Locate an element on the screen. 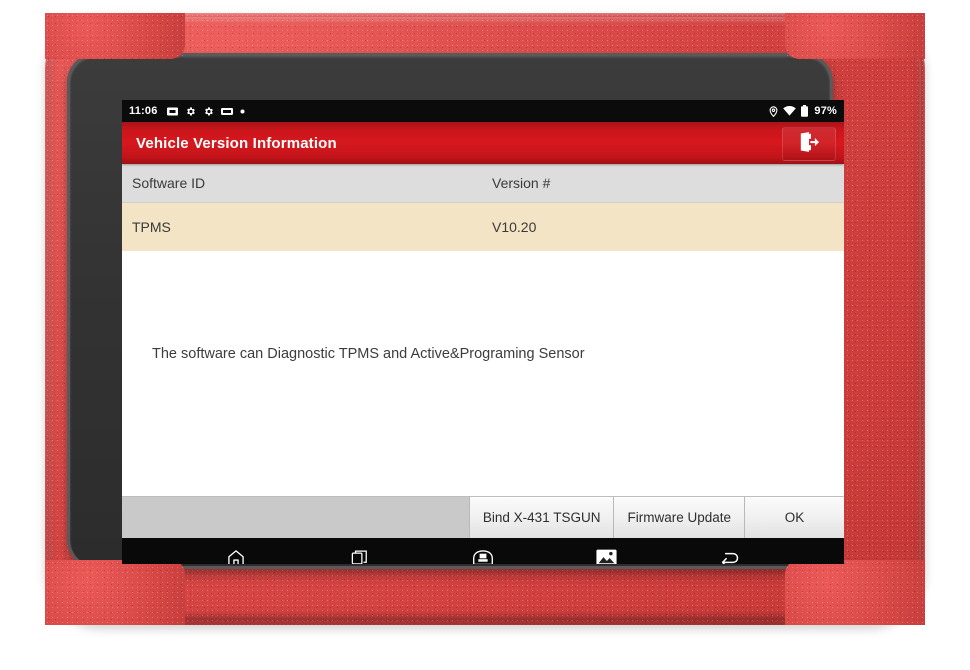  battery-icon is located at coordinates (805, 111).